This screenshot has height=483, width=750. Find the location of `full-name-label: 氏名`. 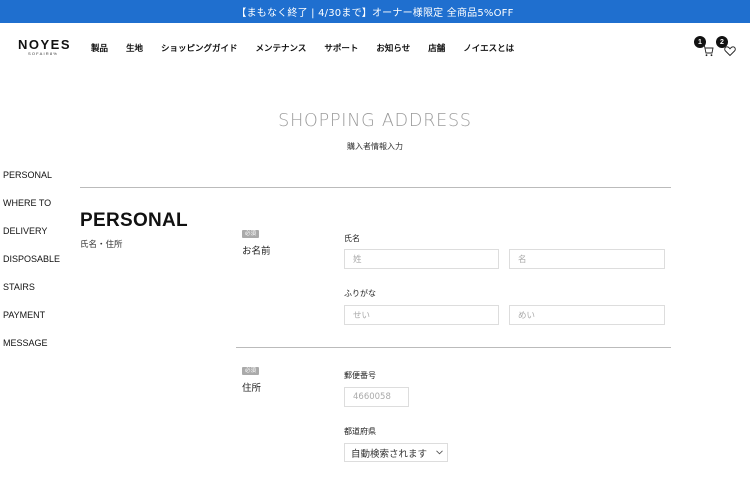

full-name-label: 氏名 is located at coordinates (352, 238).